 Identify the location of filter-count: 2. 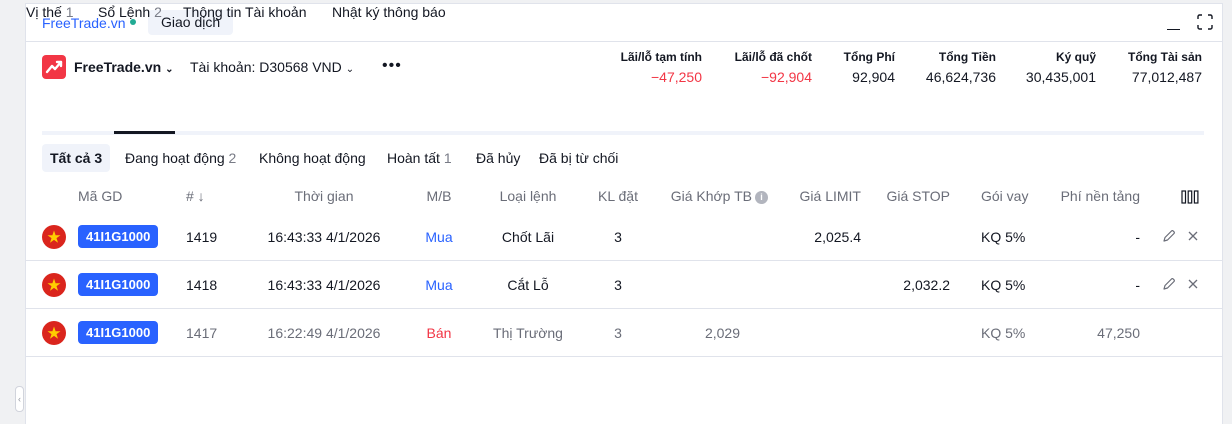
(232, 158).